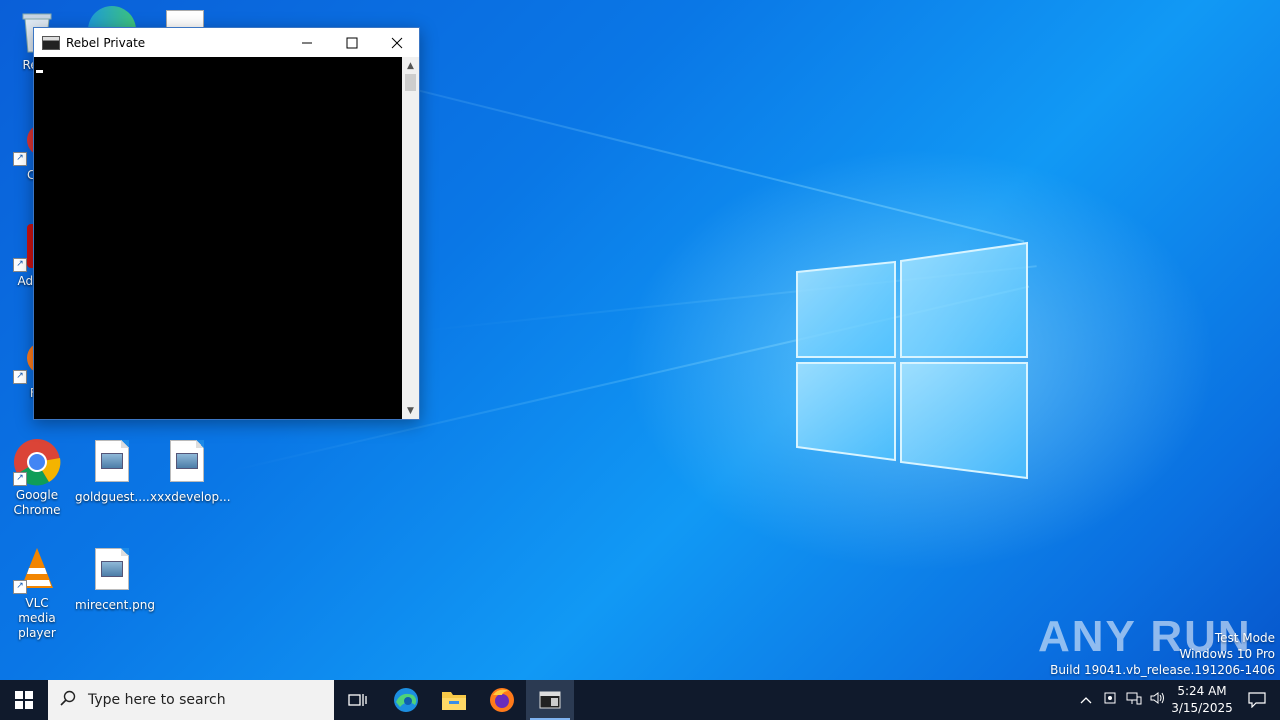 The width and height of the screenshot is (1280, 720). I want to click on task-view-button, so click(358, 700).